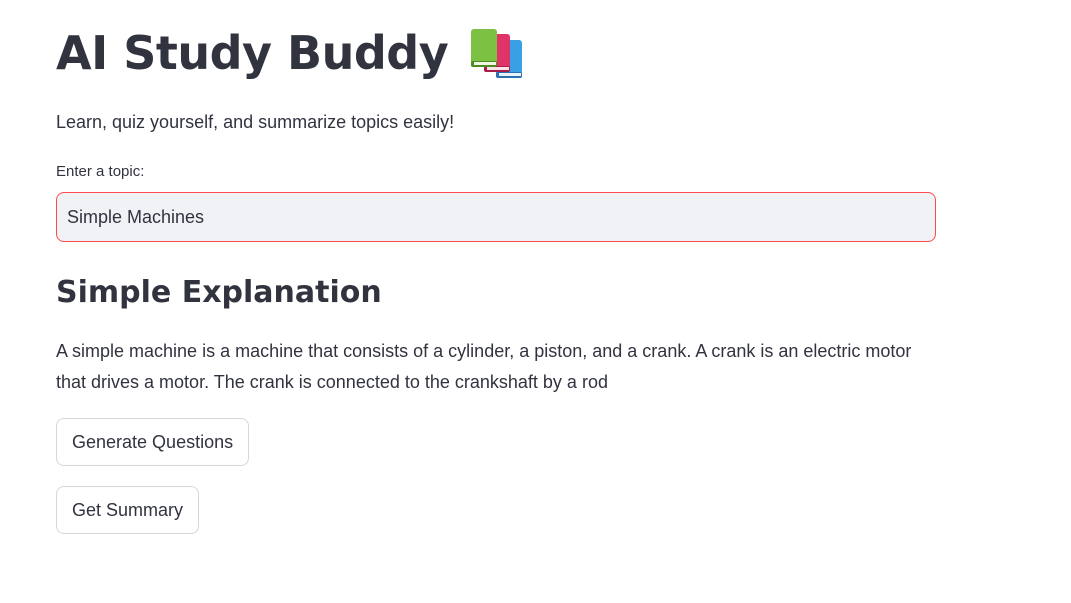  What do you see at coordinates (219, 292) in the screenshot?
I see `explanation-heading: Simple Explanation` at bounding box center [219, 292].